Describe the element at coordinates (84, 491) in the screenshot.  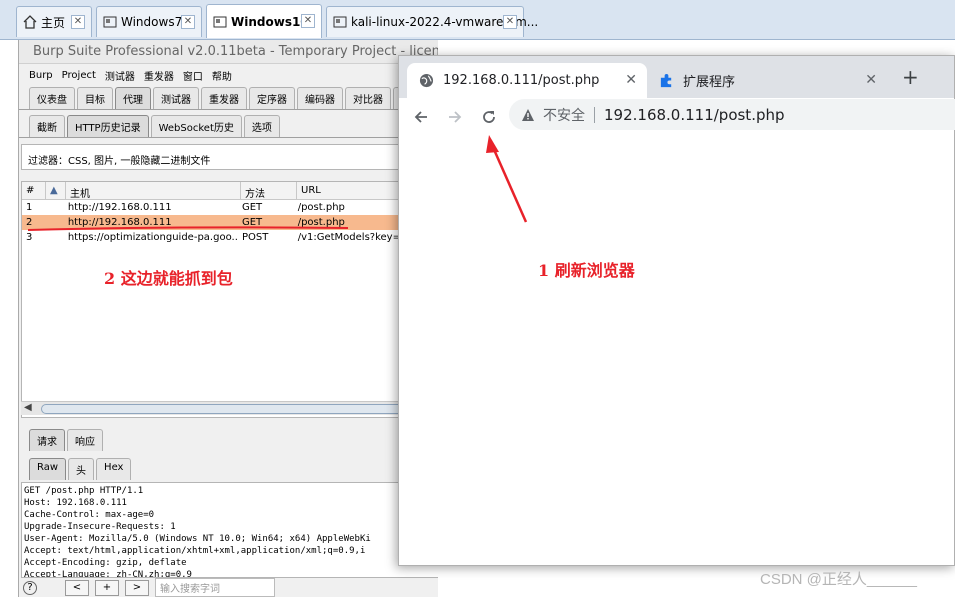
I see `request-line: GET /post.php HTTP/1.1` at that location.